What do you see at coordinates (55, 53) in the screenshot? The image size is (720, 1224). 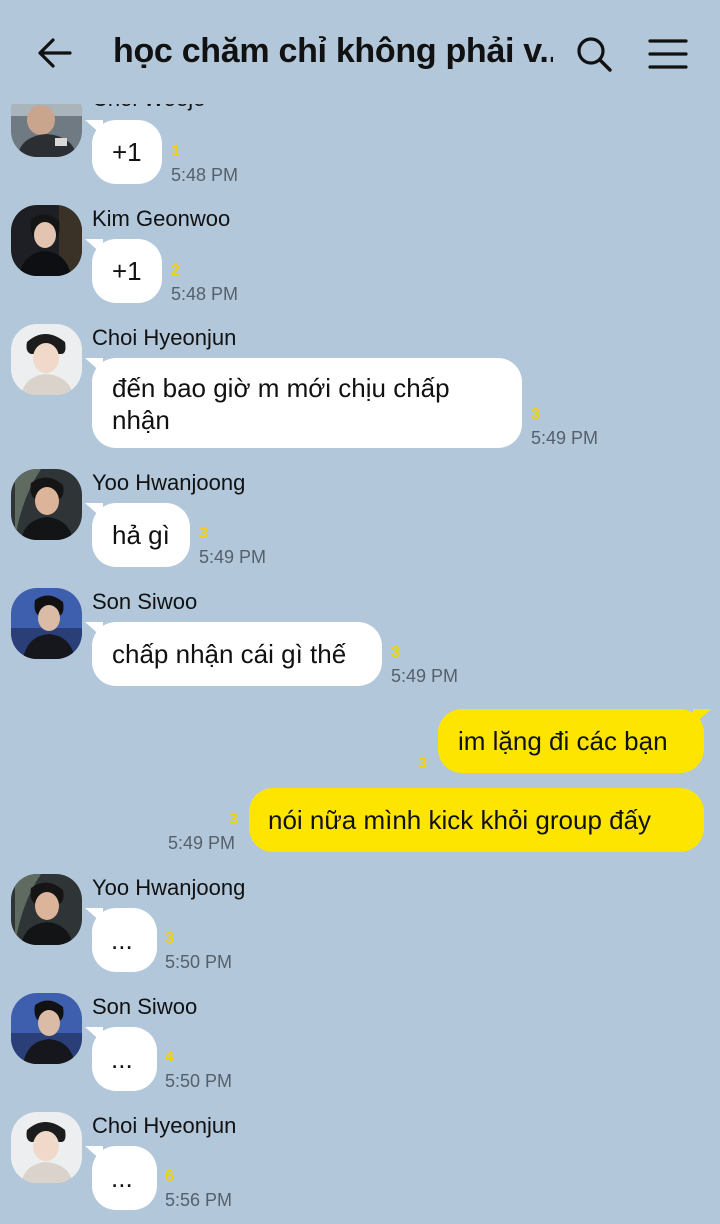 I see `back-arrow-icon` at bounding box center [55, 53].